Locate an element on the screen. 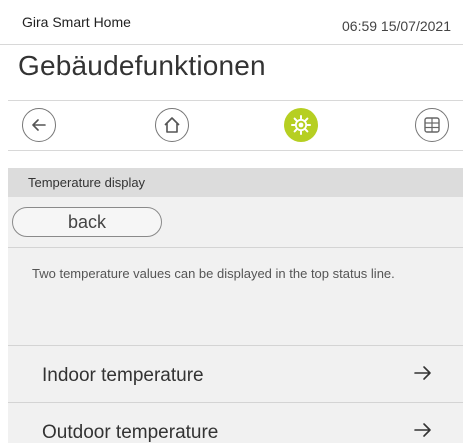 The height and width of the screenshot is (443, 463). grid-nav-button is located at coordinates (432, 125).